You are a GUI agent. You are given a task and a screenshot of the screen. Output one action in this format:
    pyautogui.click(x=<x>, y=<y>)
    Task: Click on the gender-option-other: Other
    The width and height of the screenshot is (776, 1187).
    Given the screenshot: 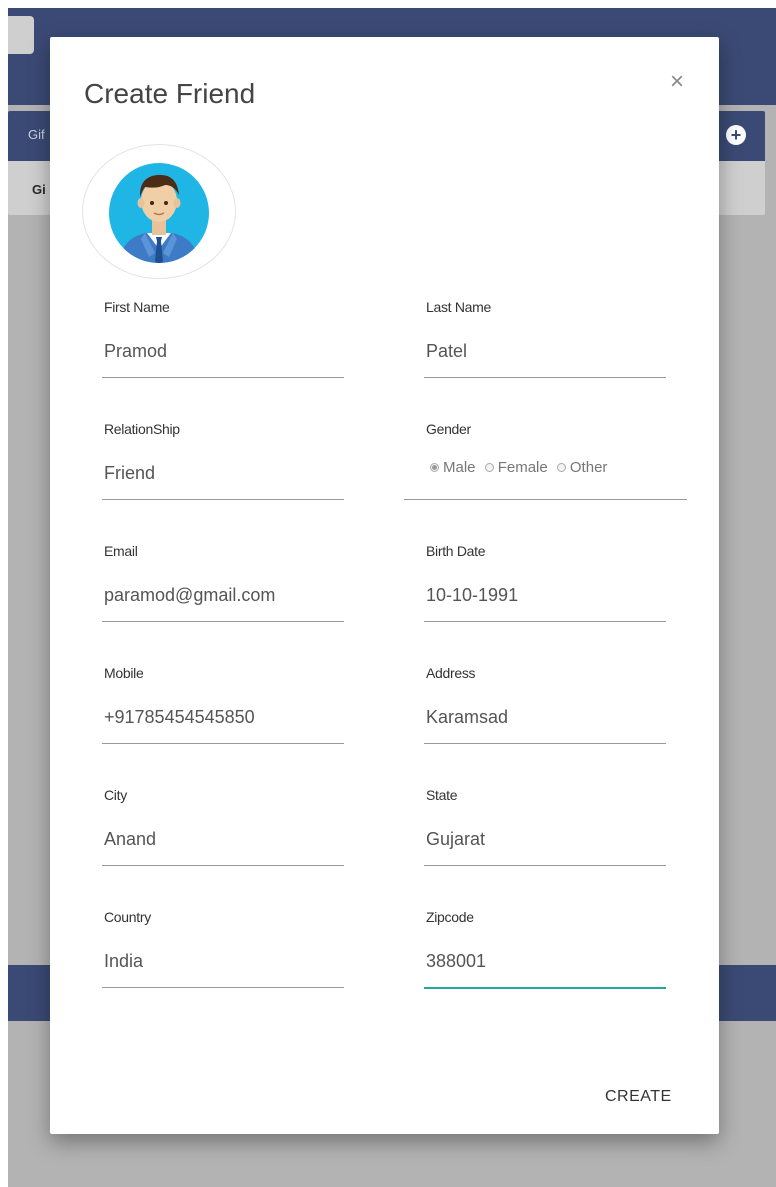 What is the action you would take?
    pyautogui.click(x=582, y=467)
    